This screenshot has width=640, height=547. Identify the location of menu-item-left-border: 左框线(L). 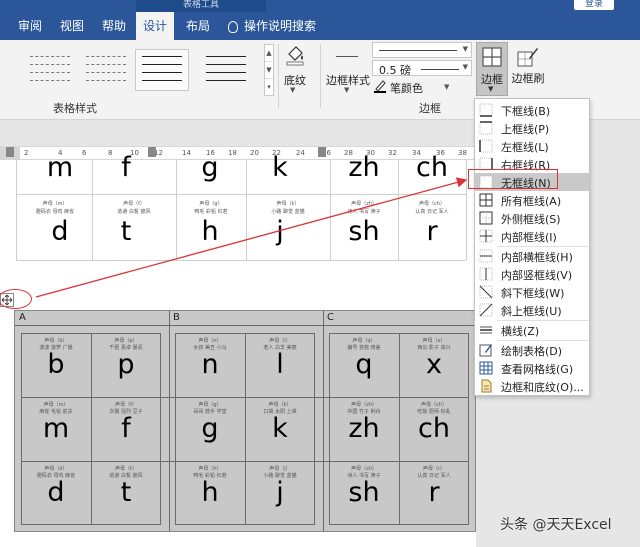
(532, 146).